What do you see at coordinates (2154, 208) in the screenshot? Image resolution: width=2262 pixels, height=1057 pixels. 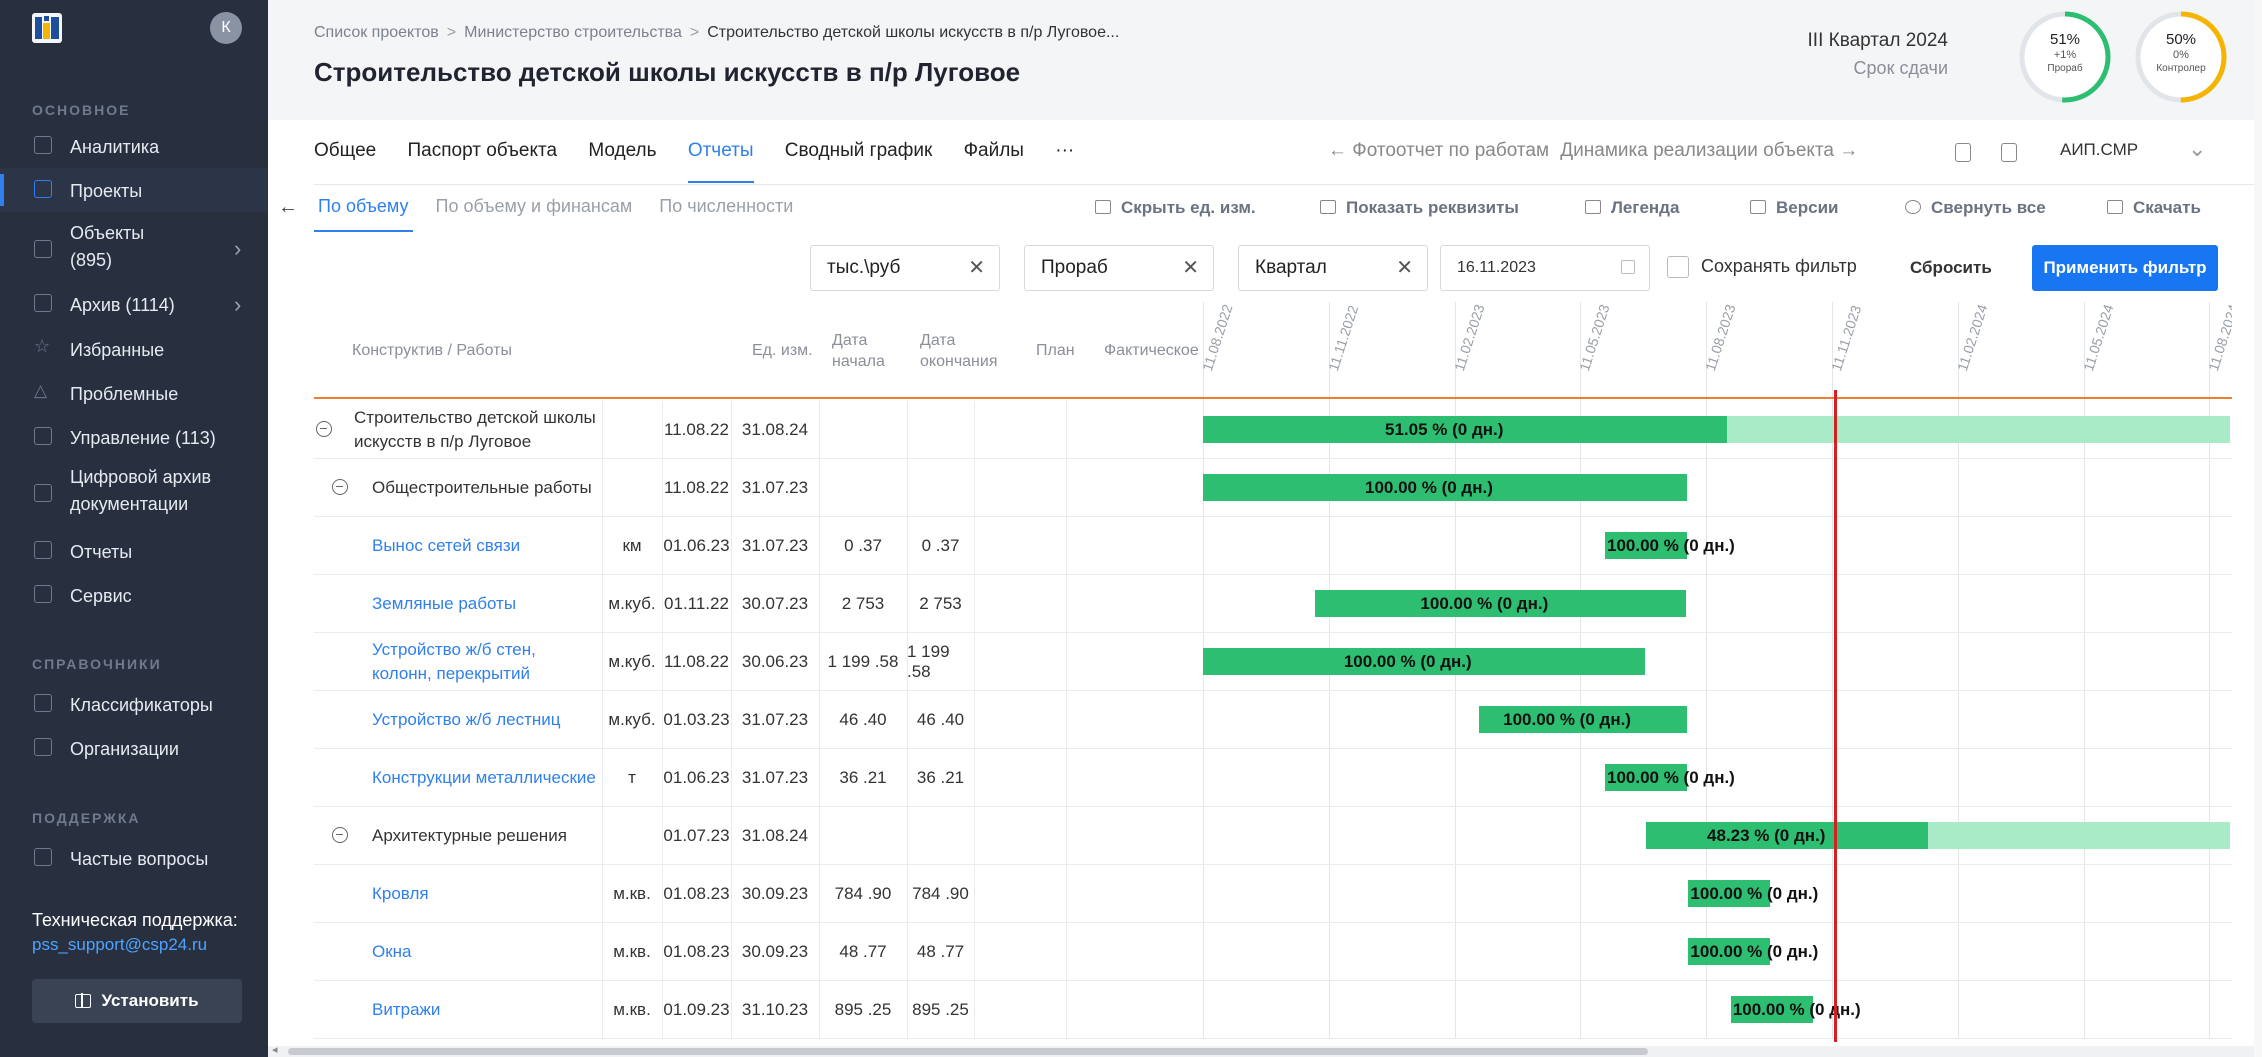 I see `download-button: Скачать` at bounding box center [2154, 208].